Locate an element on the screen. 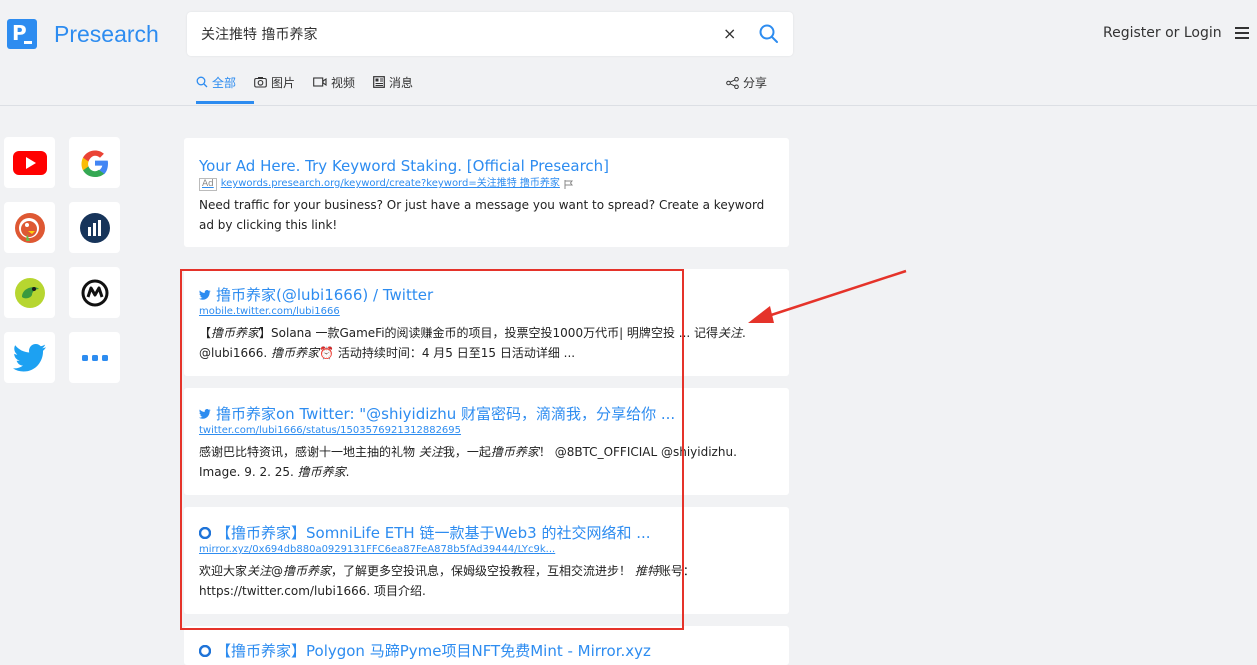  flag-icon is located at coordinates (569, 184).